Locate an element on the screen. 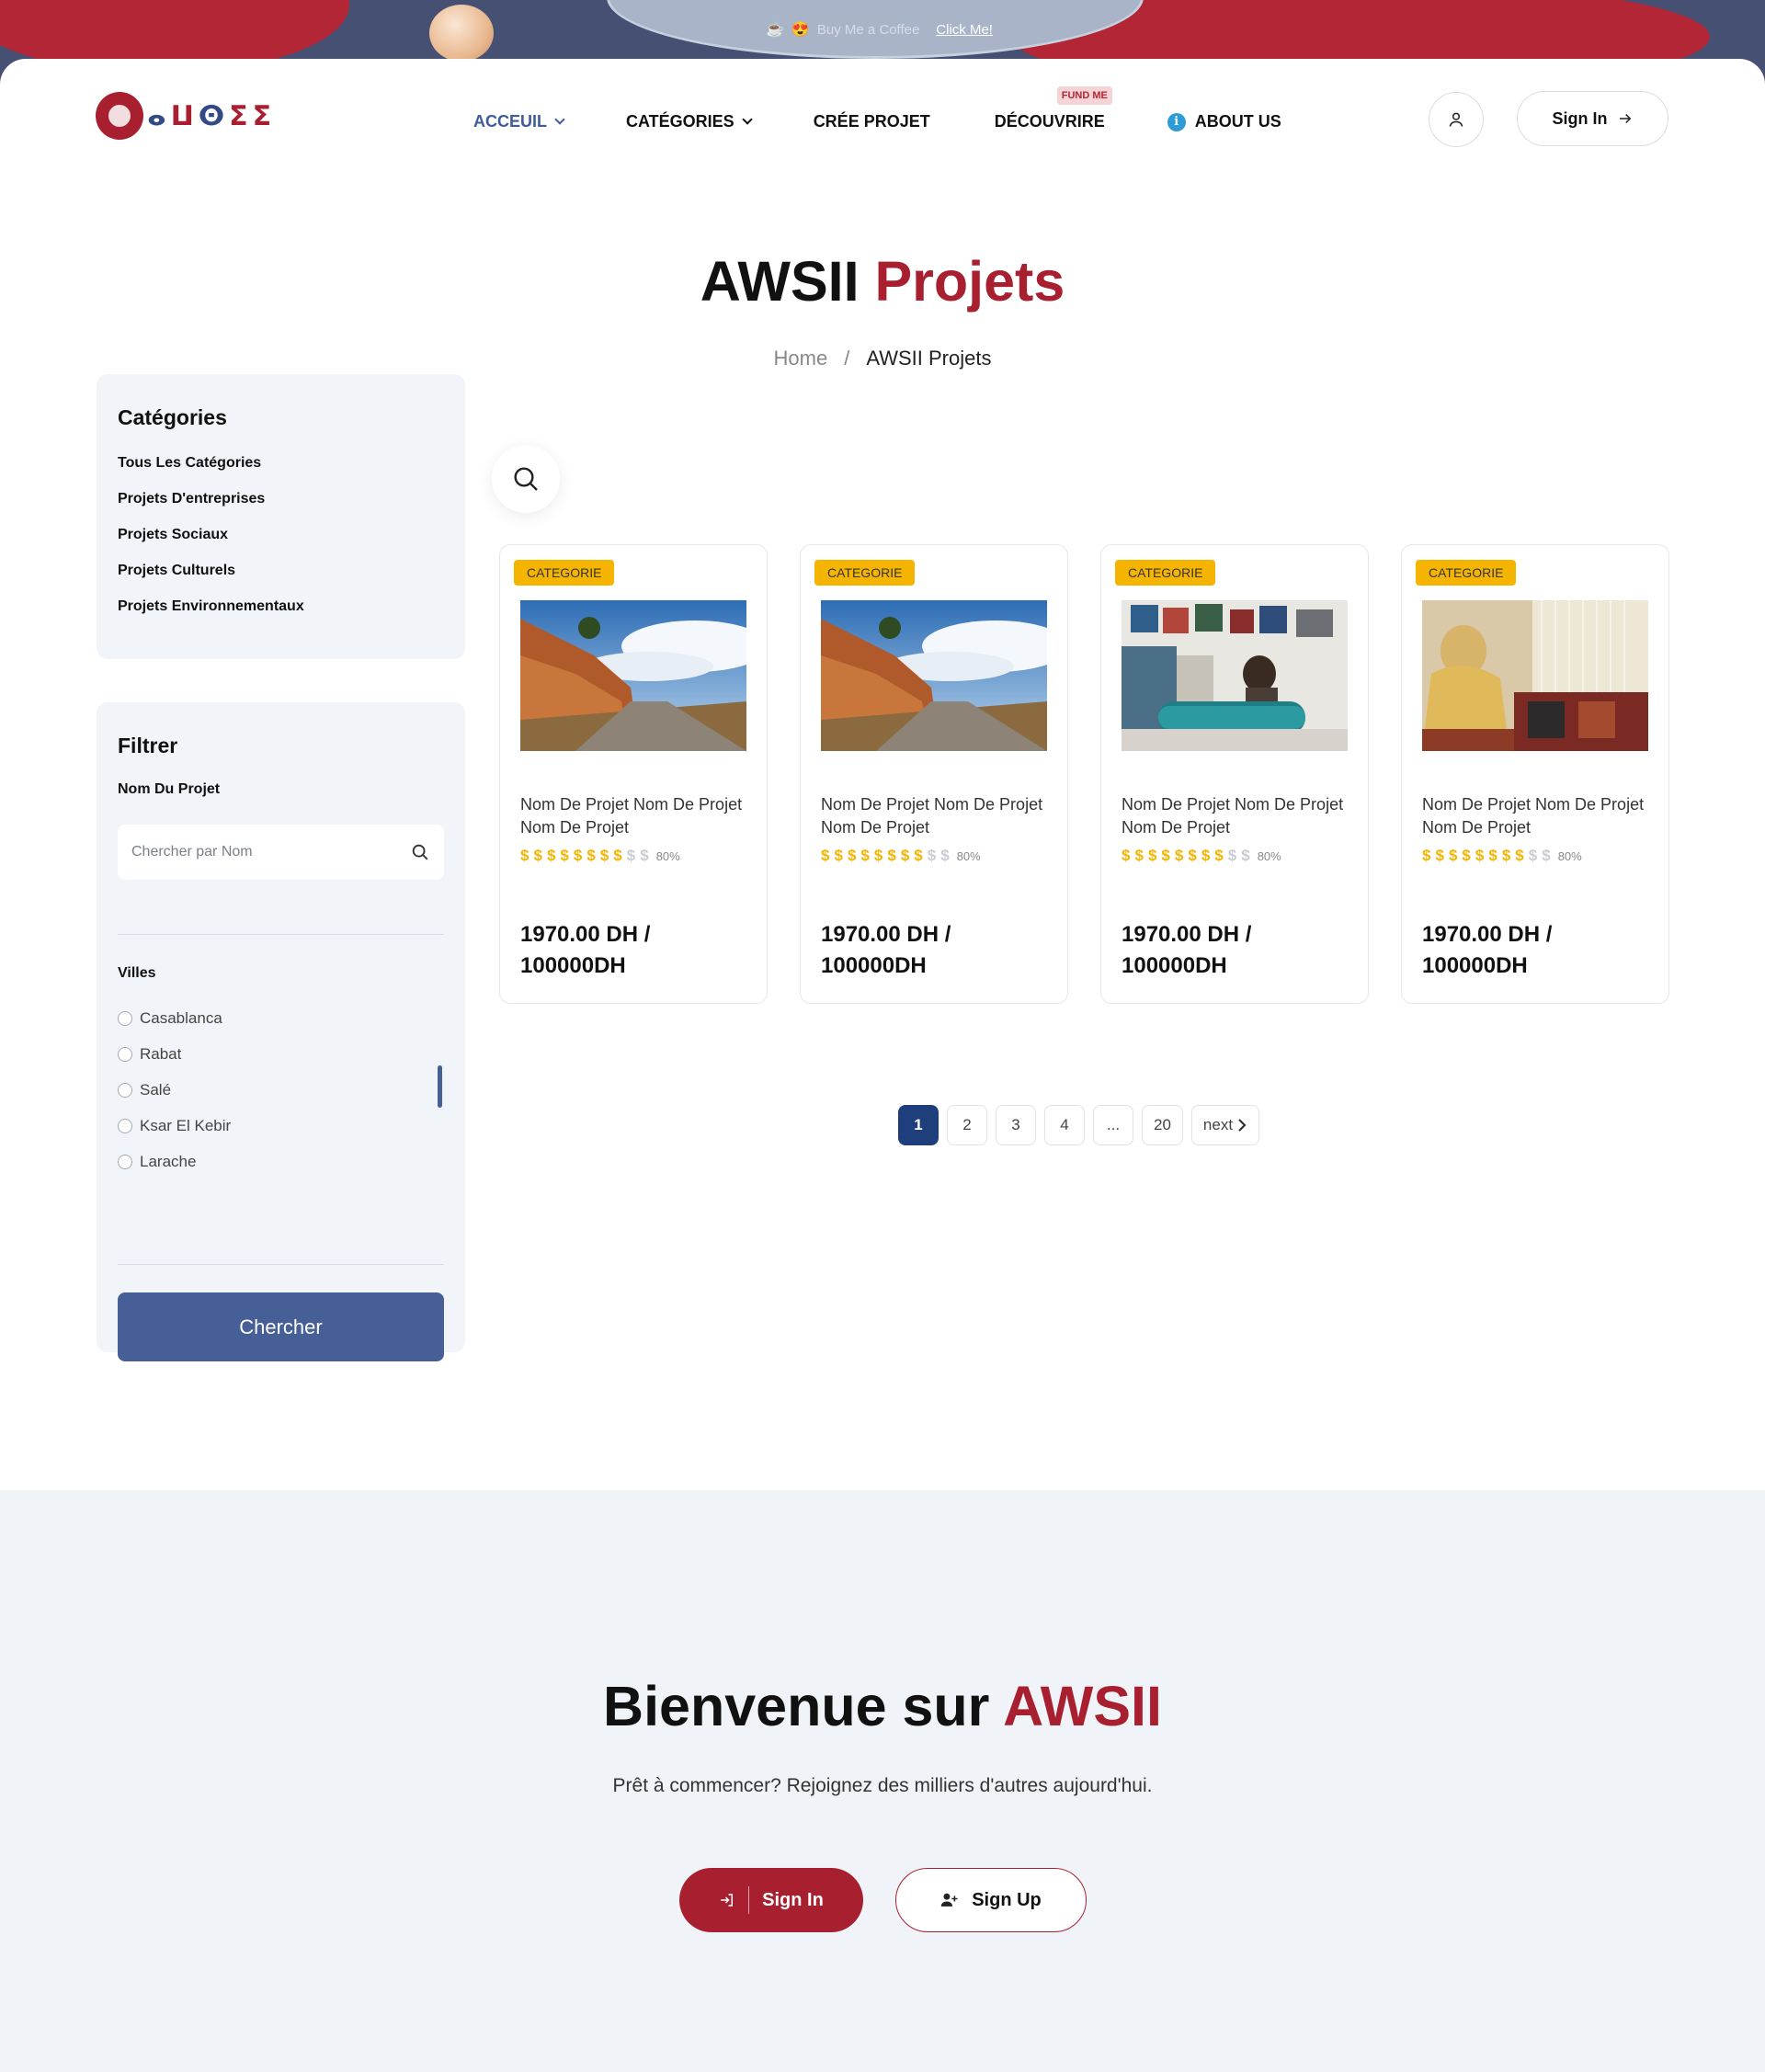 Image resolution: width=1765 pixels, height=2072 pixels. user-icon is located at coordinates (1456, 120).